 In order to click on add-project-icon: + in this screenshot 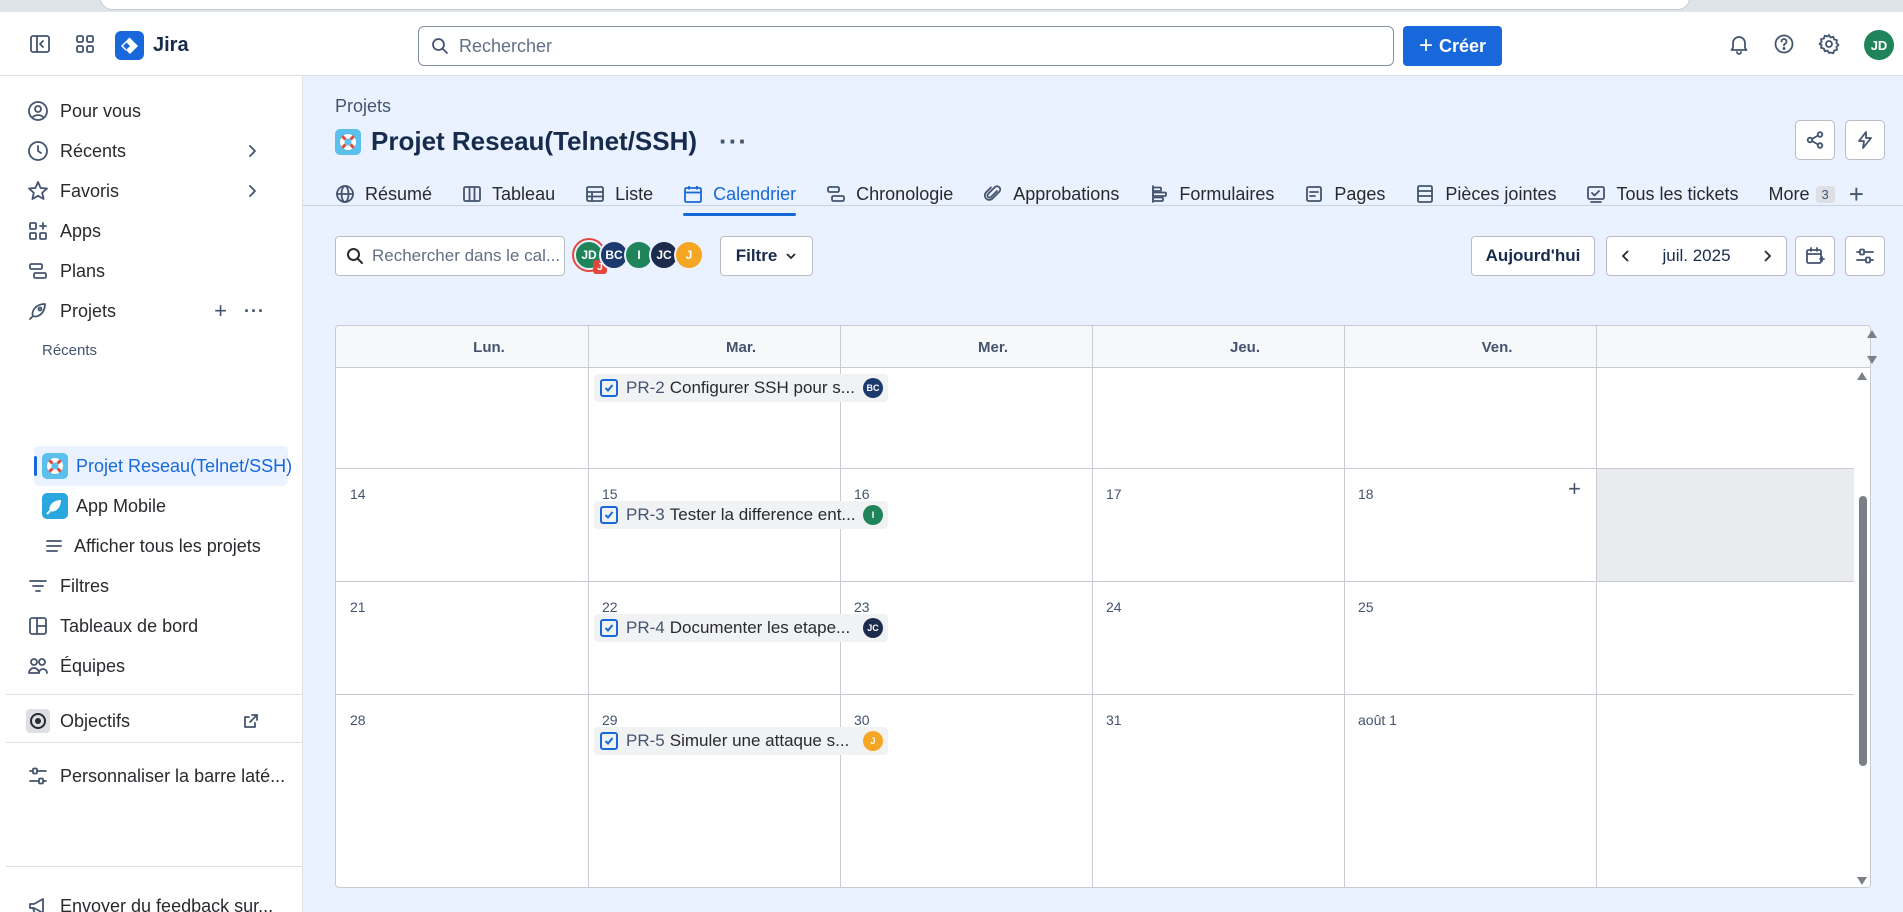, I will do `click(220, 311)`.